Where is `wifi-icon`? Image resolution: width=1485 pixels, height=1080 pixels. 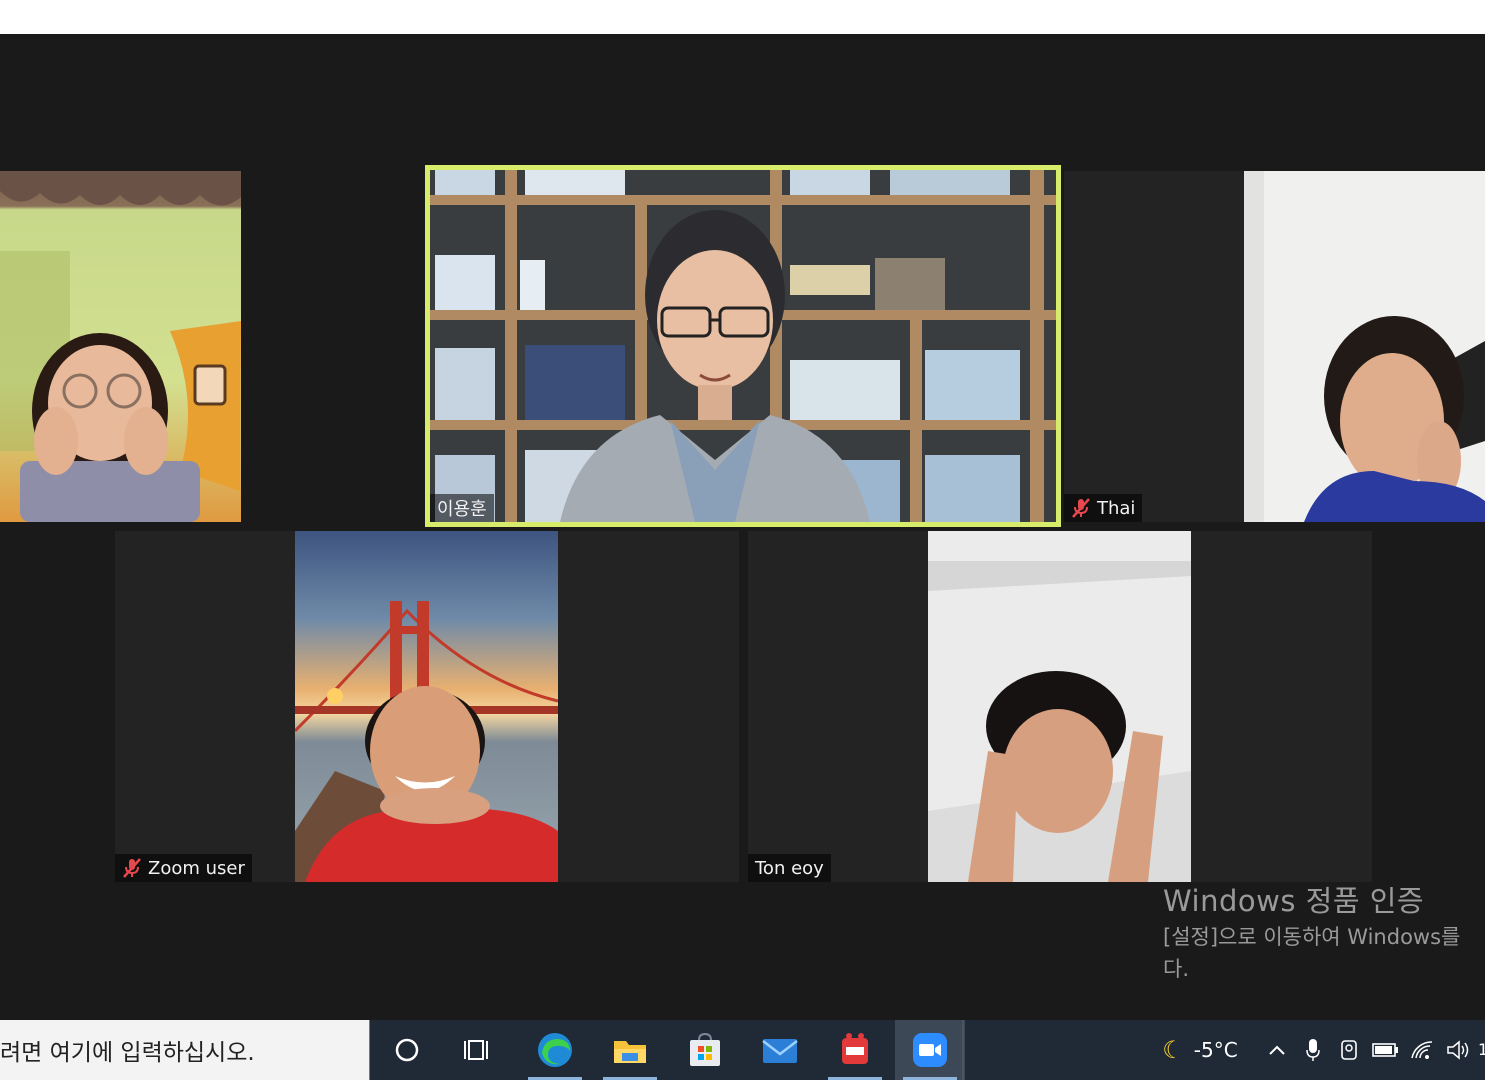 wifi-icon is located at coordinates (1422, 1050).